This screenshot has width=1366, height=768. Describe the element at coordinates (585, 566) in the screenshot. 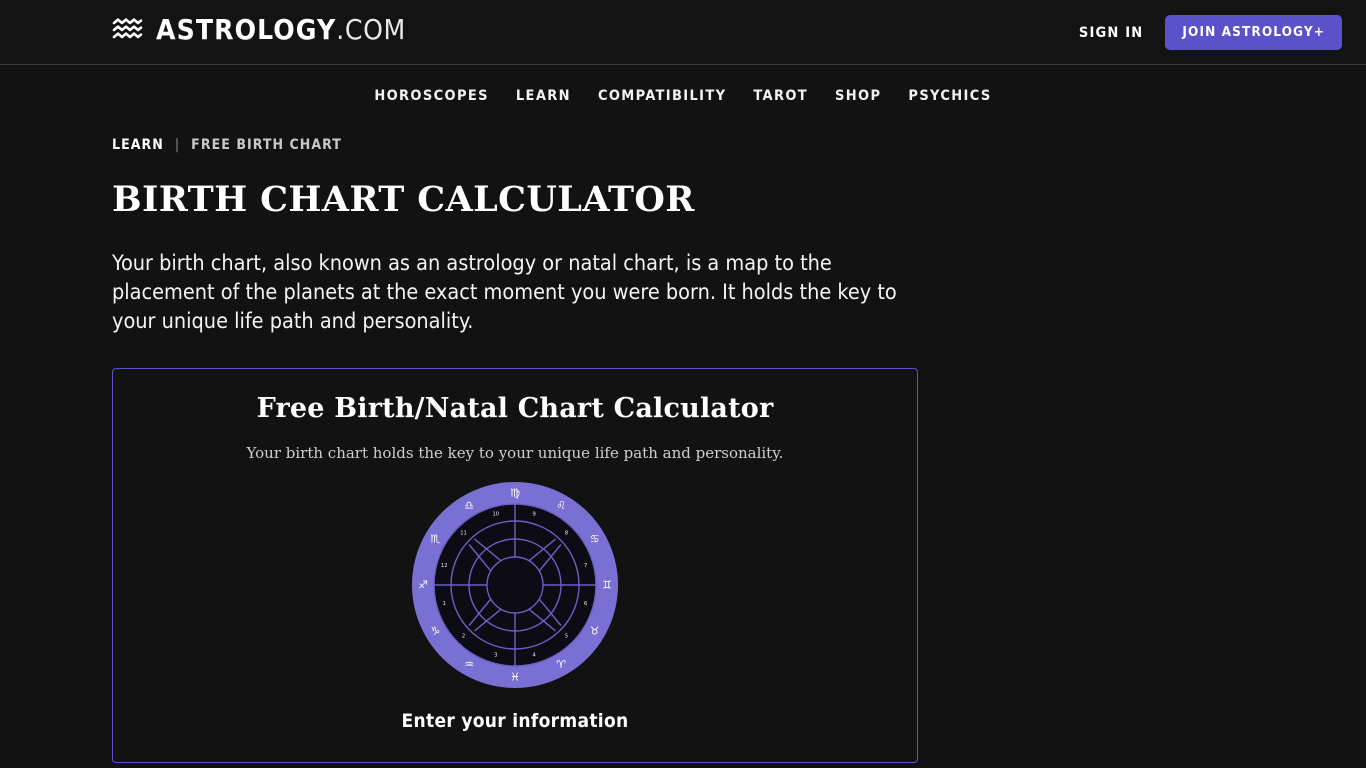

I see `house-number-7: 7` at that location.